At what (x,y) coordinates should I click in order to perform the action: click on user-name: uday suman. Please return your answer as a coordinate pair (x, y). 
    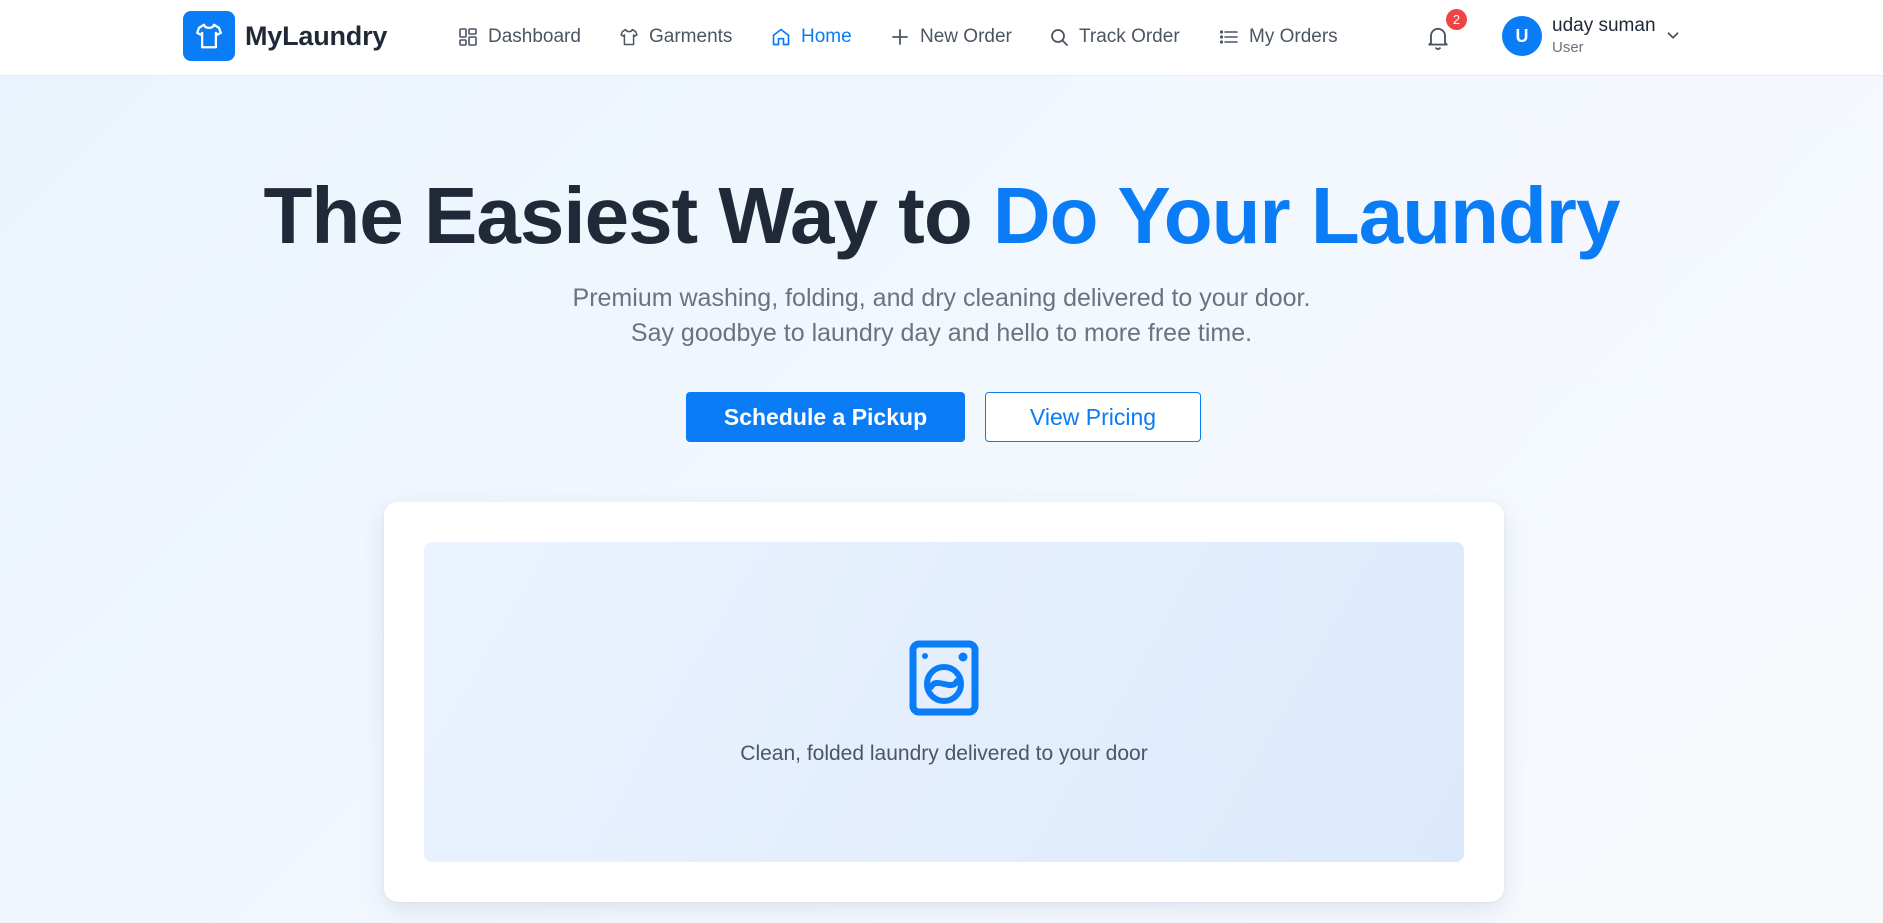
    Looking at the image, I should click on (1604, 26).